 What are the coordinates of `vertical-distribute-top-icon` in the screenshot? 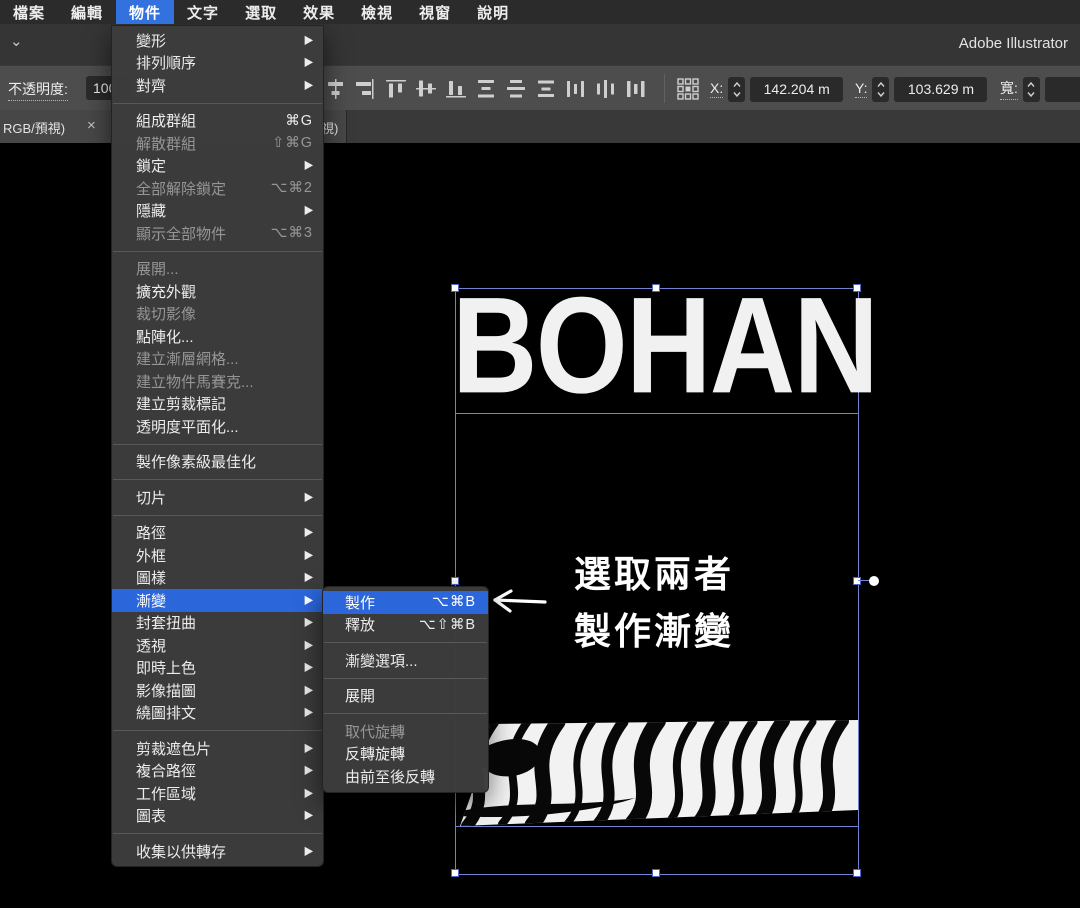 It's located at (486, 89).